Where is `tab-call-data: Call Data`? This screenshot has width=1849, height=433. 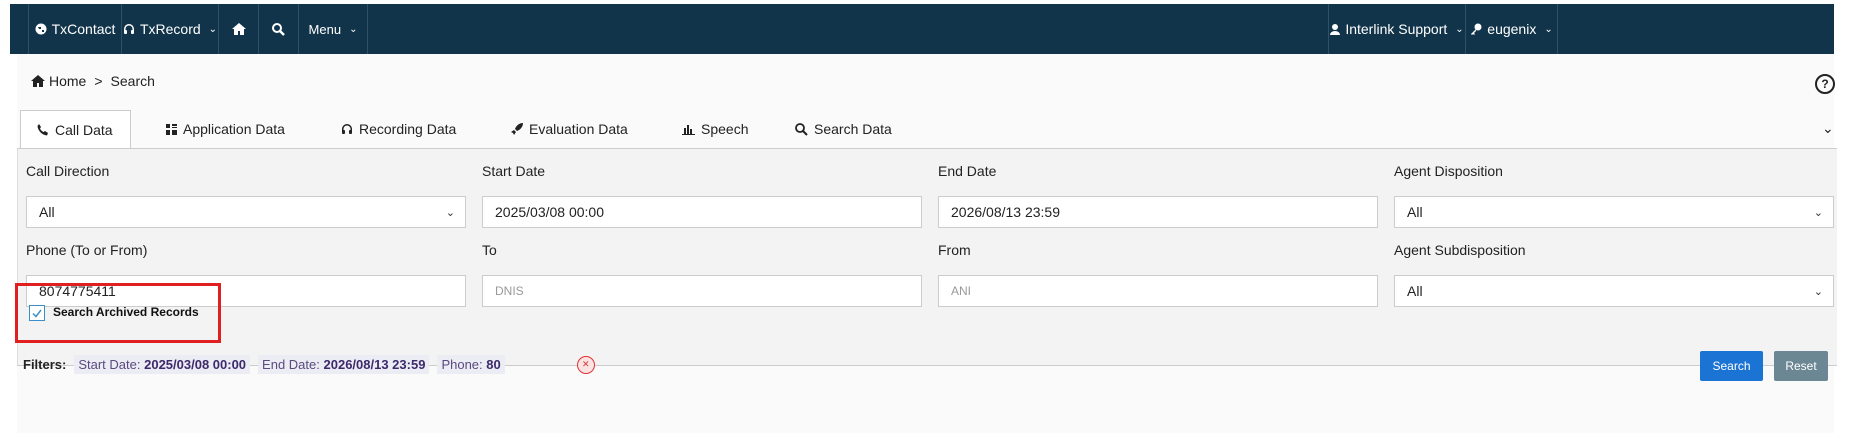
tab-call-data: Call Data is located at coordinates (75, 129).